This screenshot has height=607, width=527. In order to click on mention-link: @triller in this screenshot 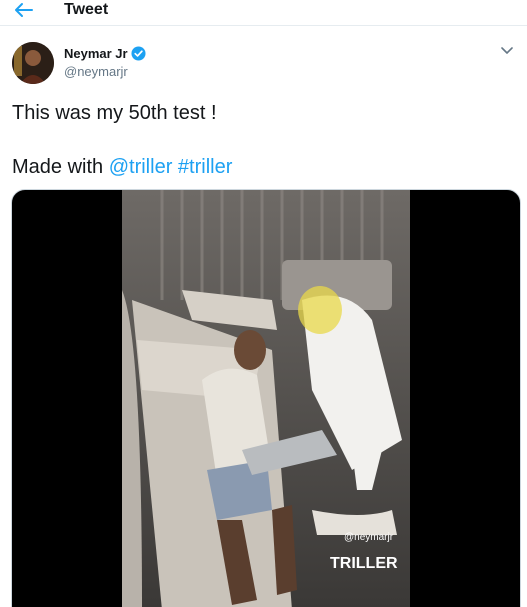, I will do `click(141, 167)`.